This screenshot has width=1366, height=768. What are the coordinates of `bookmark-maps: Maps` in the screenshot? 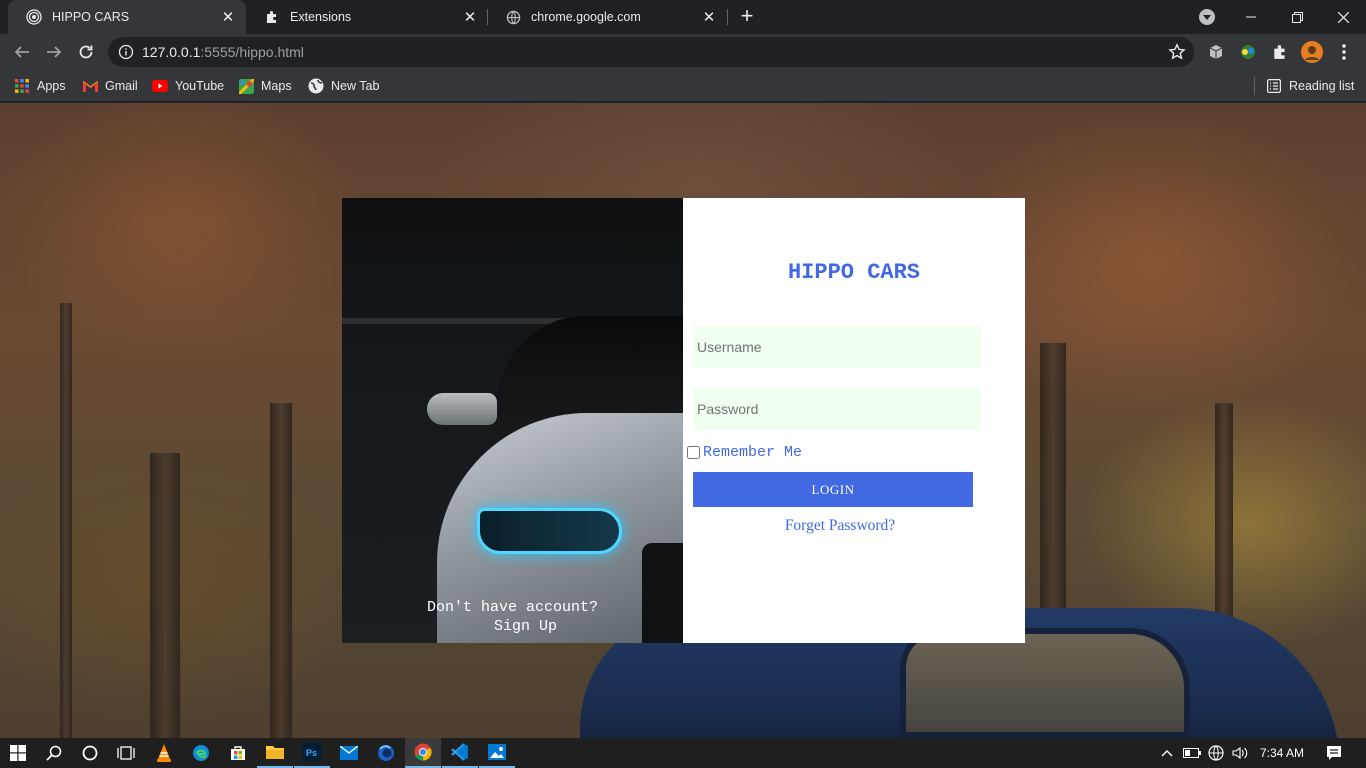 It's located at (265, 86).